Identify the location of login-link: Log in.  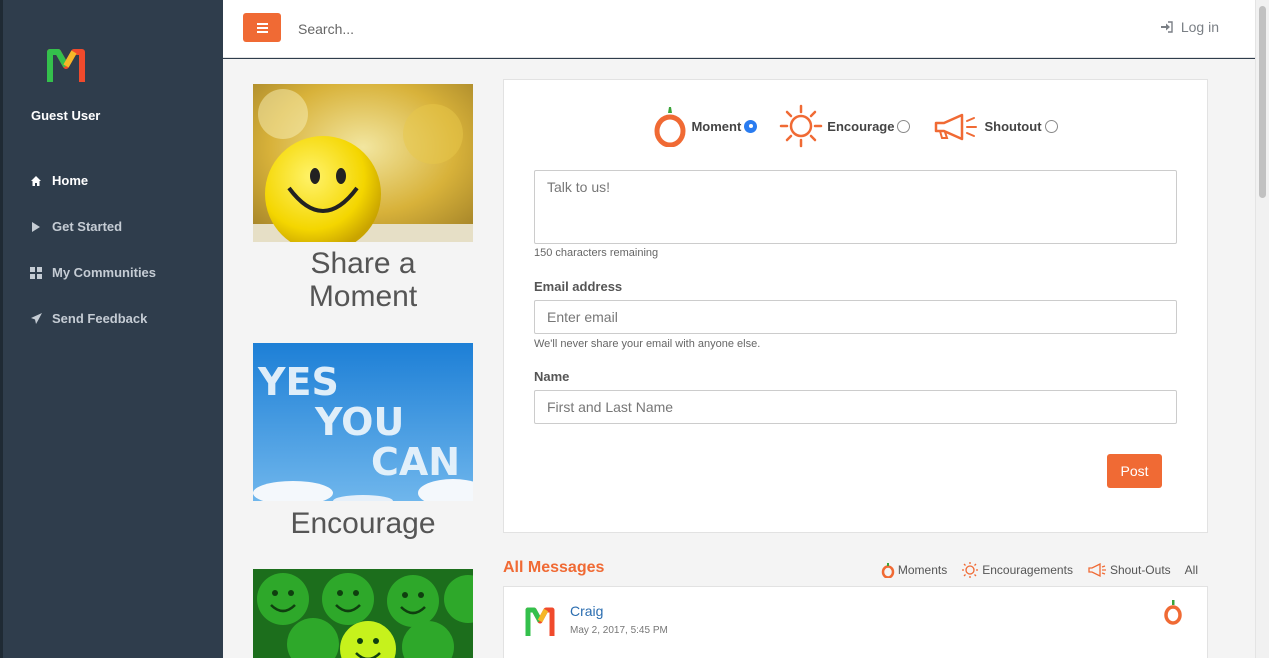
(1189, 27).